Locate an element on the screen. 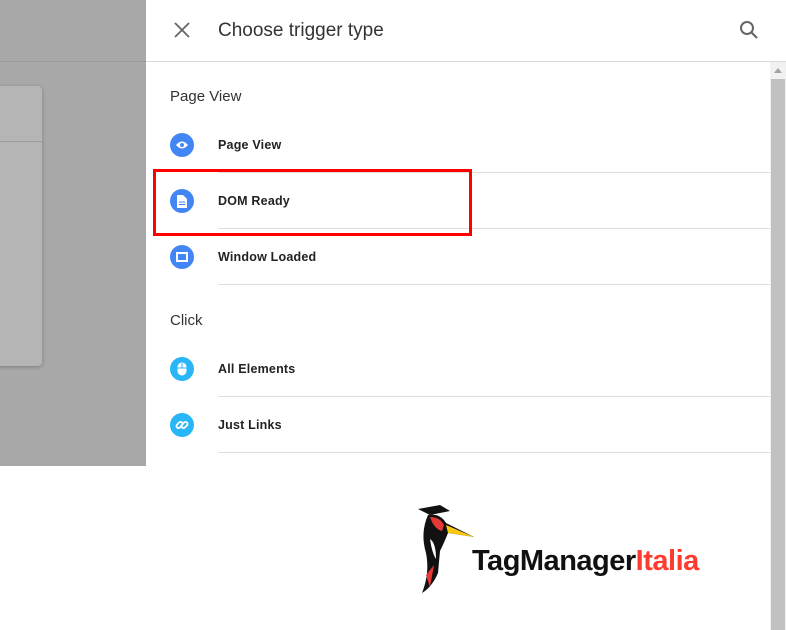  background-card is located at coordinates (21, 226).